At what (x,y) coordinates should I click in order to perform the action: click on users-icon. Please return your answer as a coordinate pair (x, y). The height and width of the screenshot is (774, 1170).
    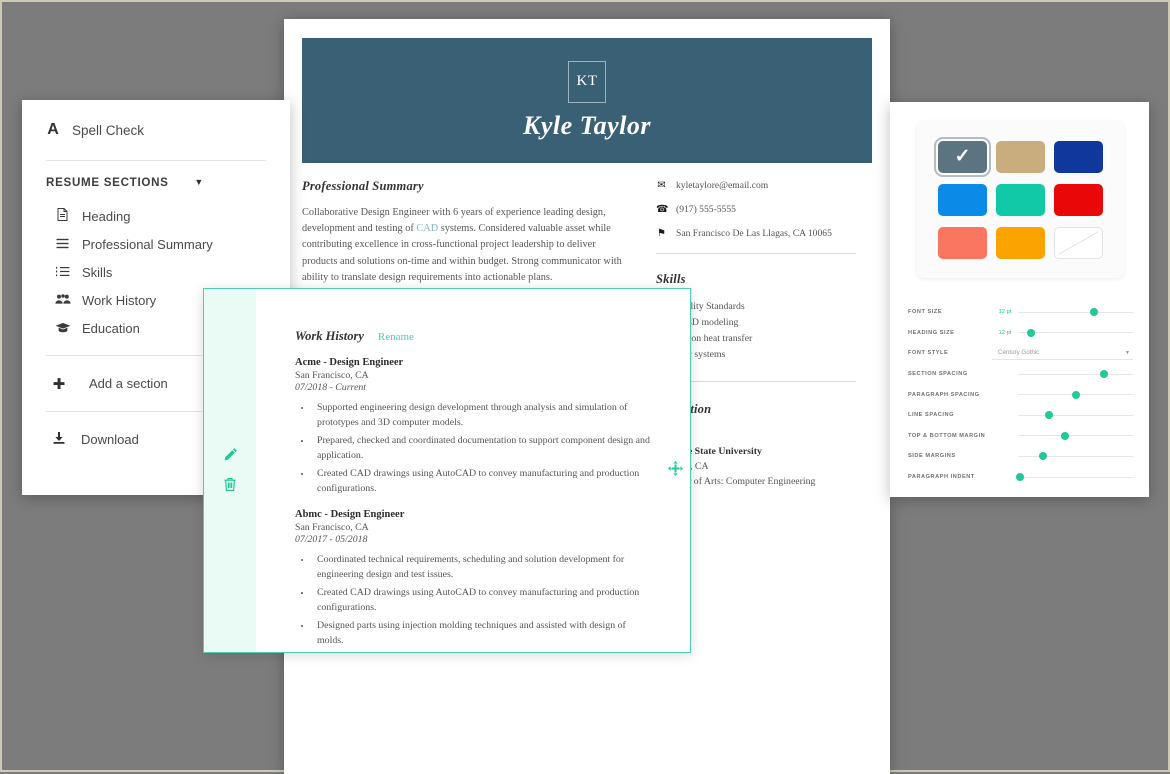
    Looking at the image, I should click on (62, 301).